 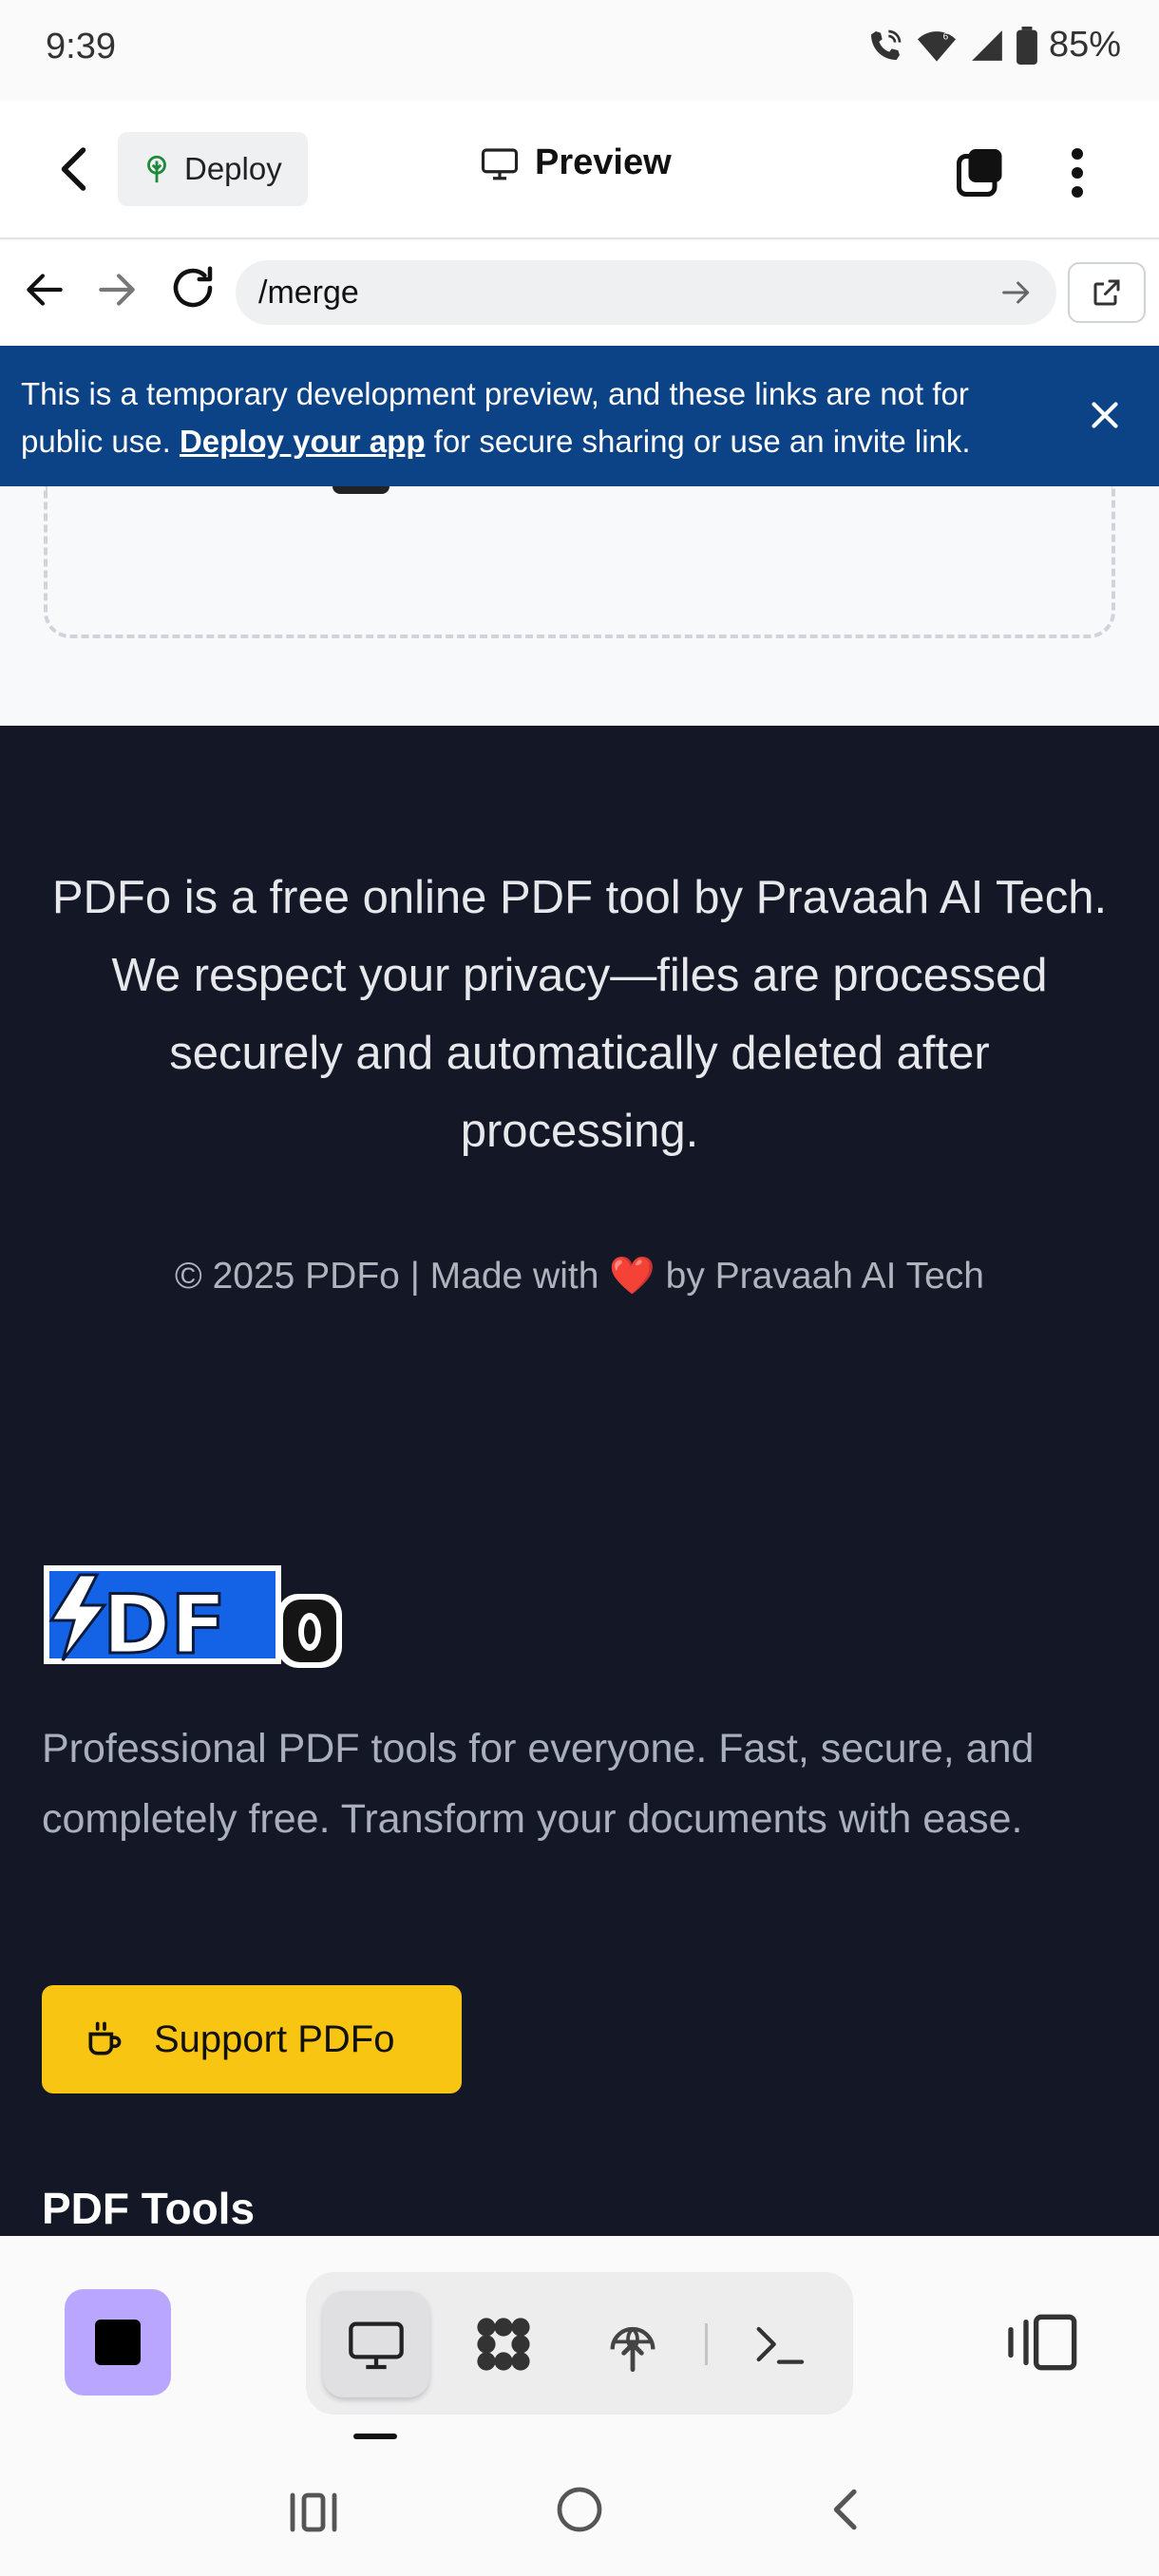 What do you see at coordinates (303, 441) in the screenshot?
I see `deploy-your-app-link: Deploy your app` at bounding box center [303, 441].